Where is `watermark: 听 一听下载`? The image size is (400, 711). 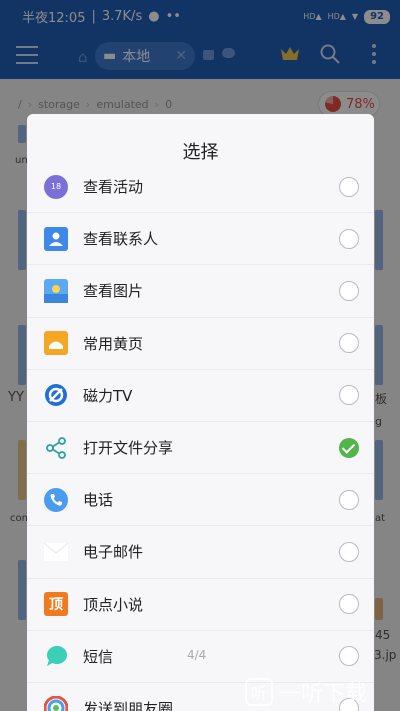 watermark: 听 一听下载 is located at coordinates (320, 692).